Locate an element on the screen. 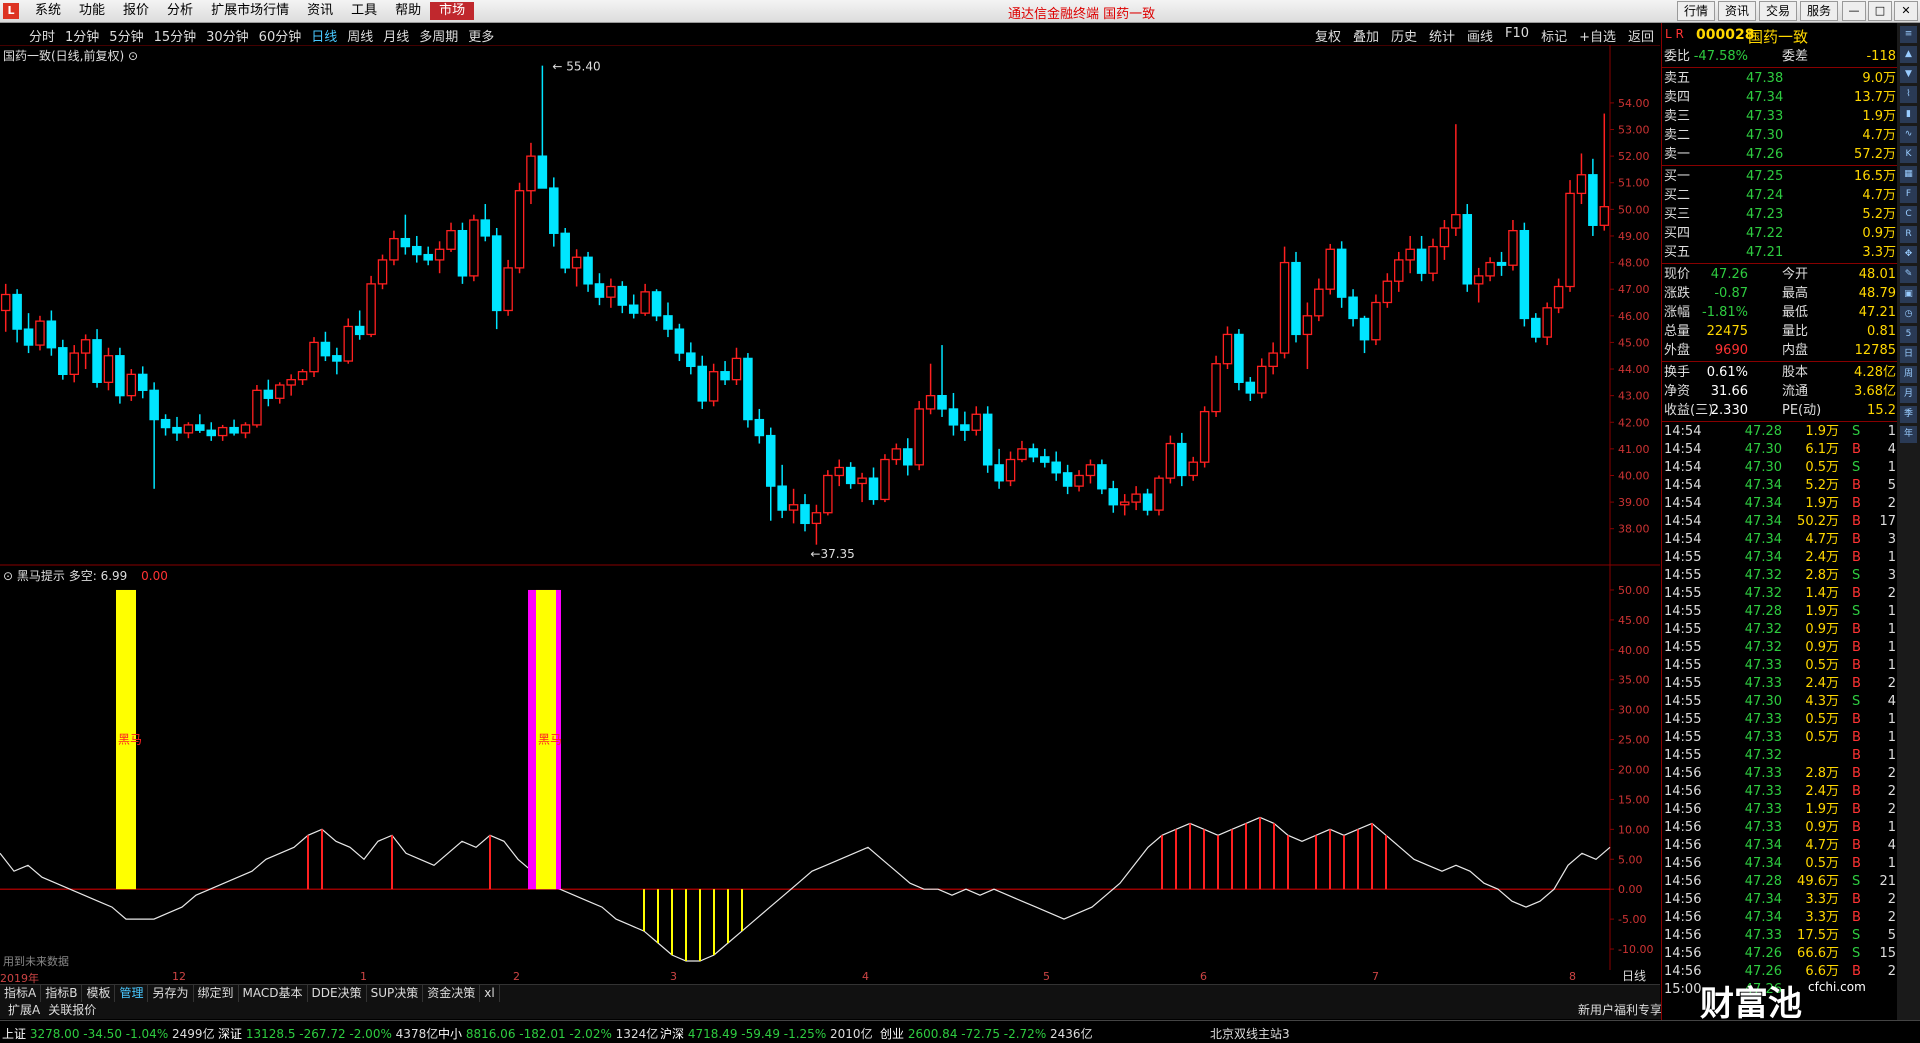 The width and height of the screenshot is (1920, 1043). indicator-tab: 指标A is located at coordinates (21, 993).